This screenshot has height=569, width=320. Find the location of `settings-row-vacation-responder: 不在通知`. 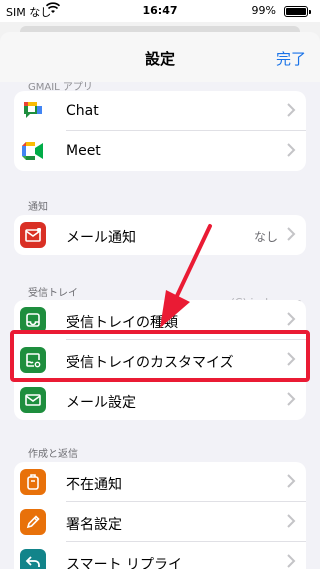

settings-row-vacation-responder: 不在通知 is located at coordinates (160, 482).